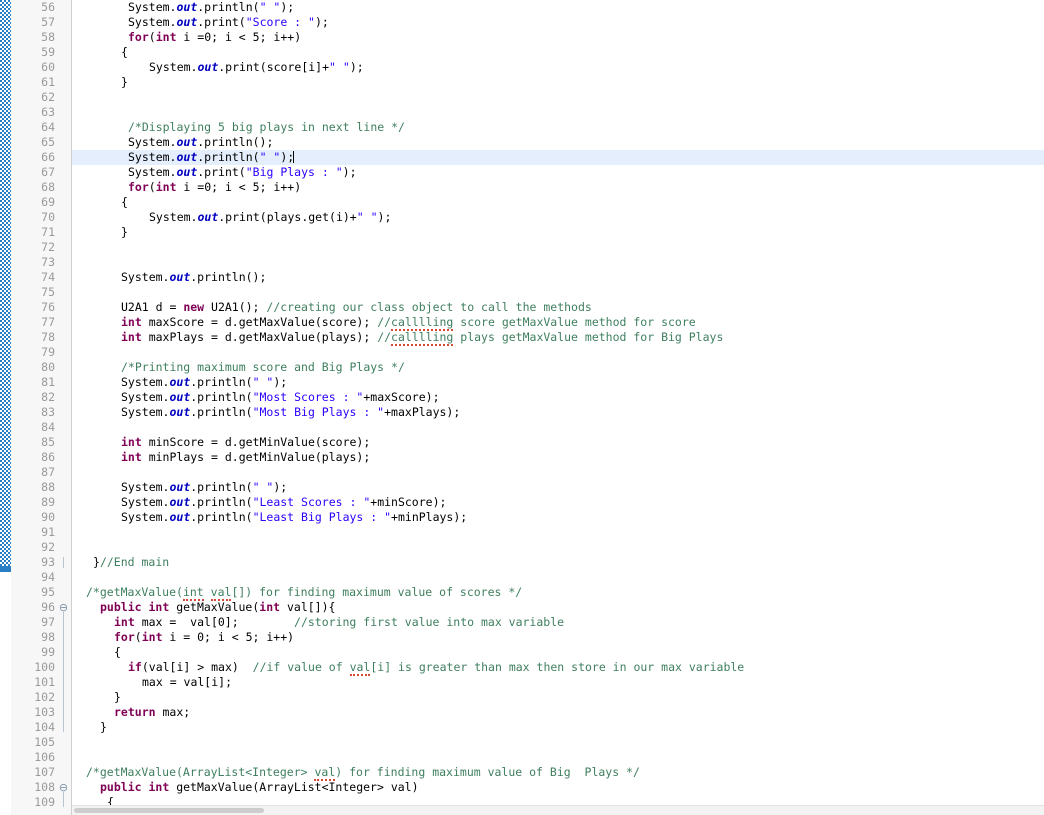  What do you see at coordinates (48, 97) in the screenshot?
I see `line-number: 62` at bounding box center [48, 97].